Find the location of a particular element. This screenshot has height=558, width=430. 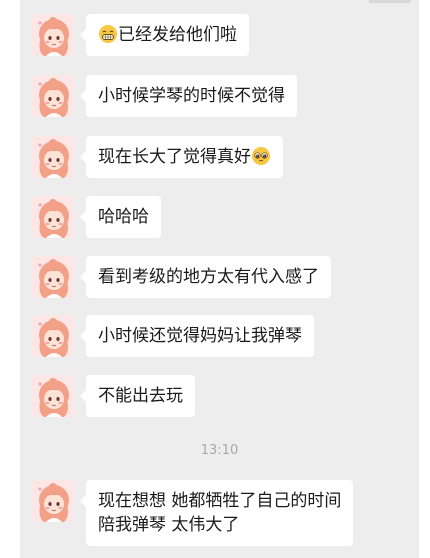

grinning-face-emoji-icon is located at coordinates (108, 34).